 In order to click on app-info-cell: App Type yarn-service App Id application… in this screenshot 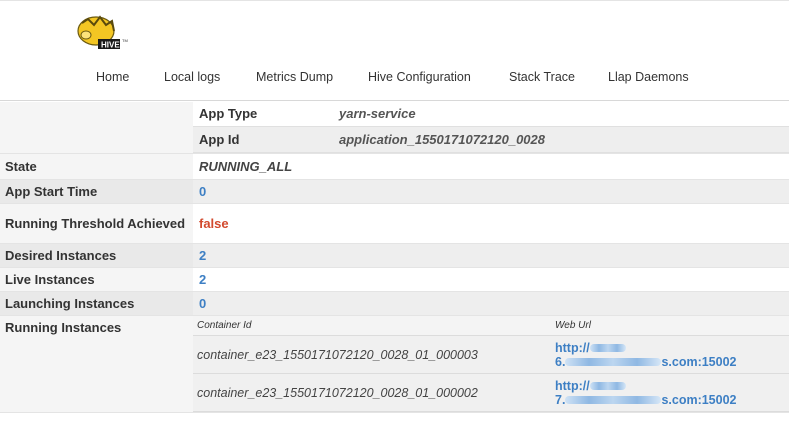, I will do `click(491, 128)`.